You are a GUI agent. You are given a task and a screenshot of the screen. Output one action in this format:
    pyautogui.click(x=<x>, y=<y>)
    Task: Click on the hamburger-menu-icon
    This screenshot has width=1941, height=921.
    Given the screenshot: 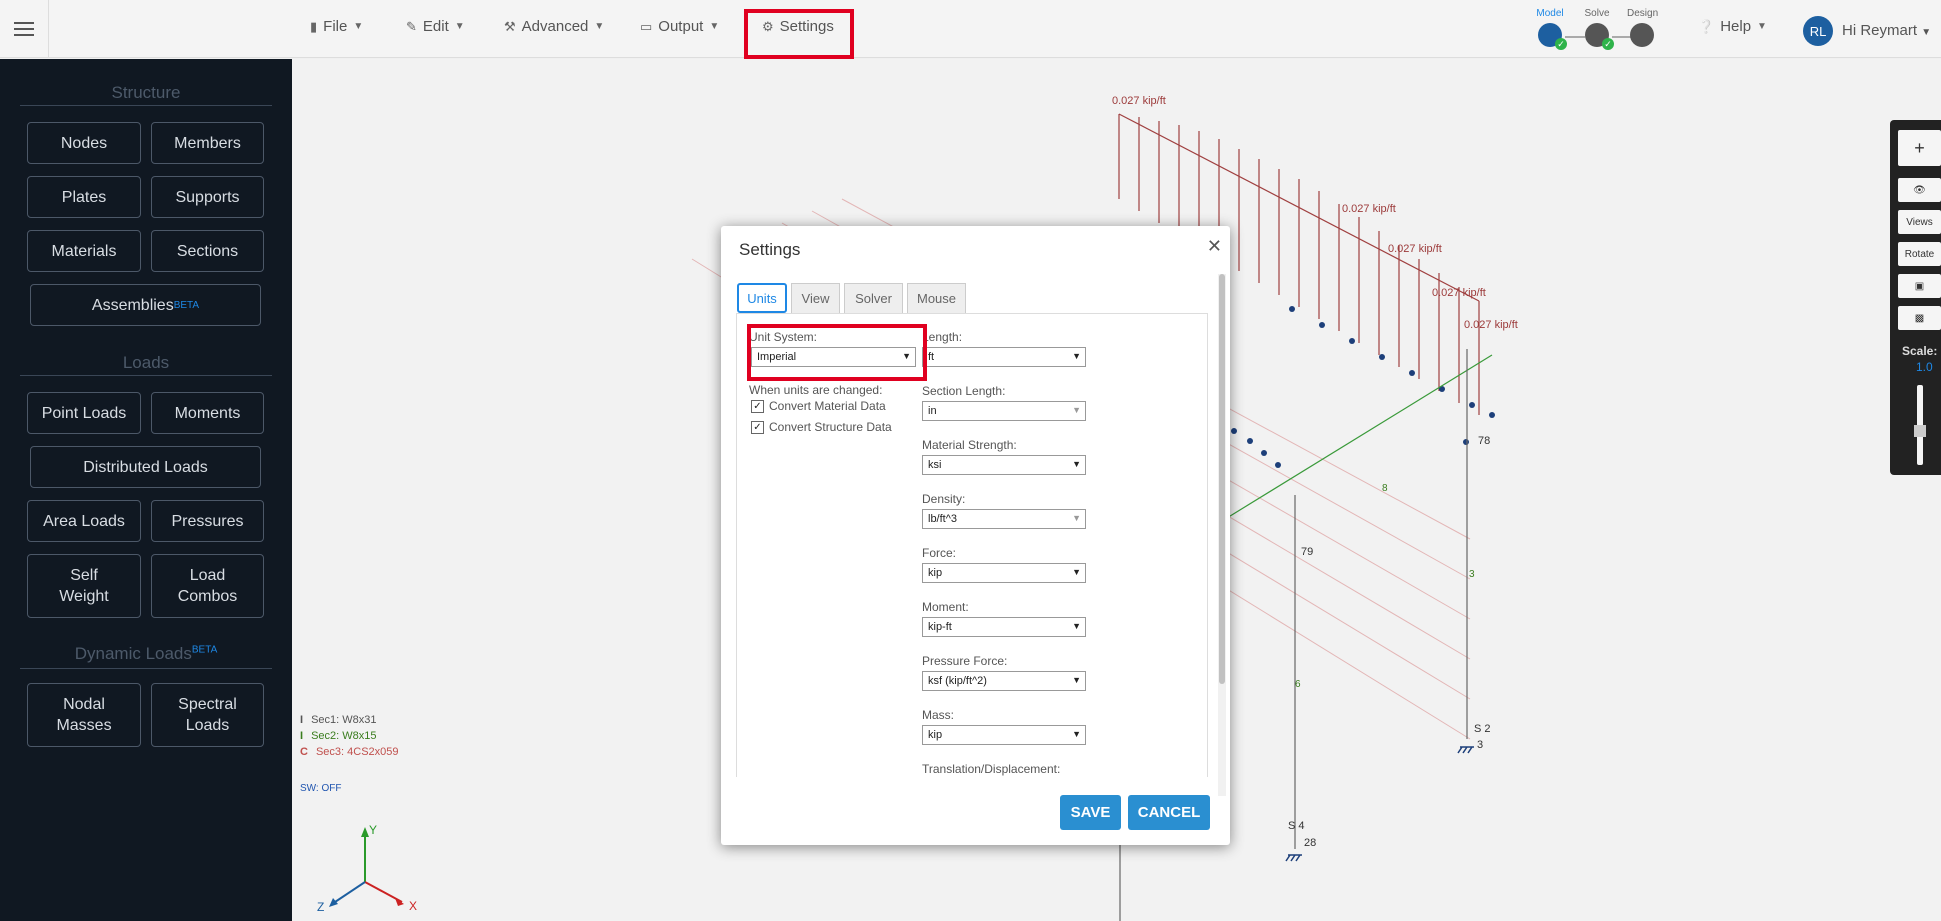 What is the action you would take?
    pyautogui.click(x=24, y=29)
    